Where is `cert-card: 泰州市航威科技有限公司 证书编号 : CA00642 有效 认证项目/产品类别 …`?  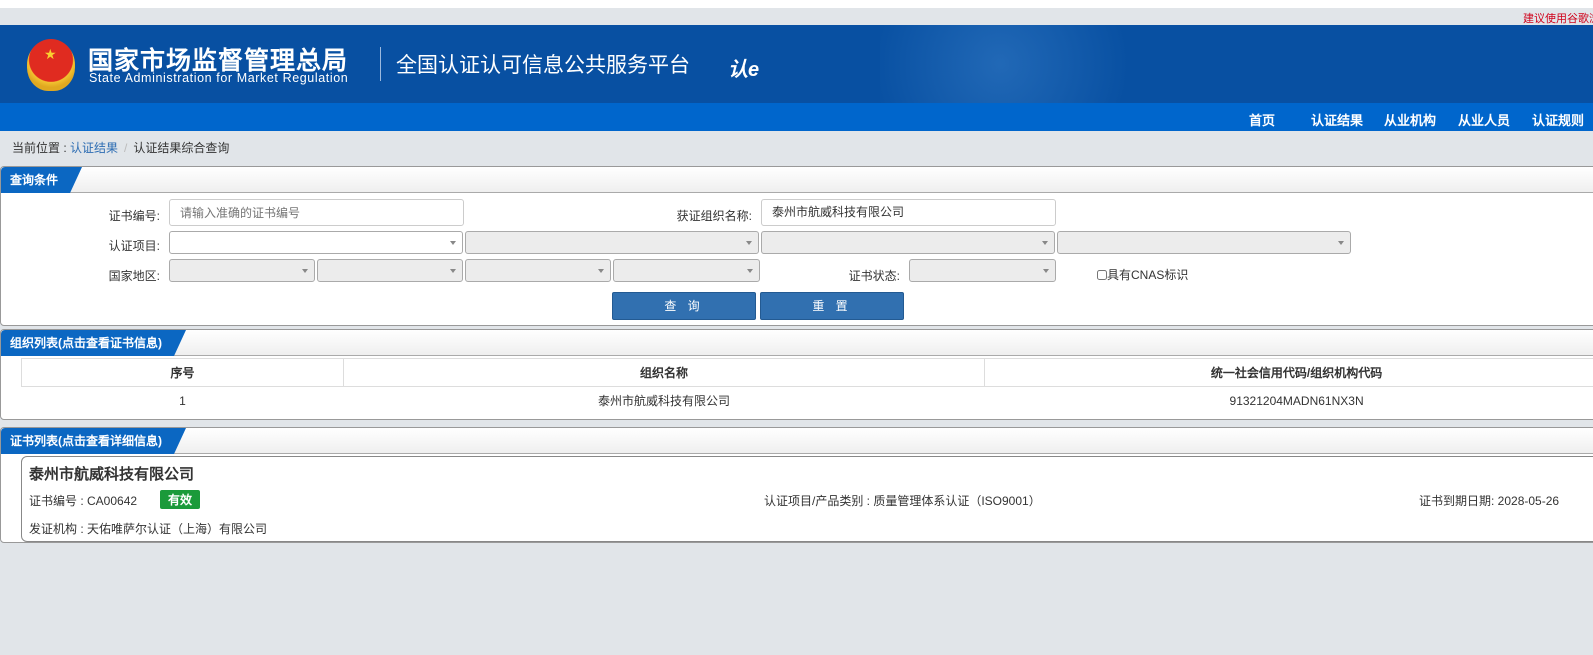
cert-card: 泰州市航威科技有限公司 证书编号 : CA00642 有效 认证项目/产品类别 … is located at coordinates (807, 499).